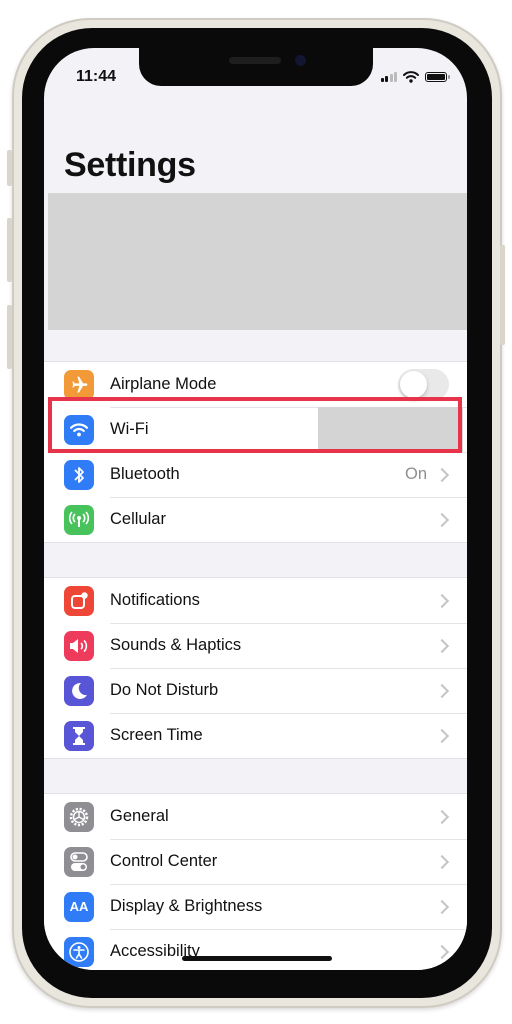 Image resolution: width=512 pixels, height=1024 pixels. What do you see at coordinates (388, 77) in the screenshot?
I see `cellular-signal-icon` at bounding box center [388, 77].